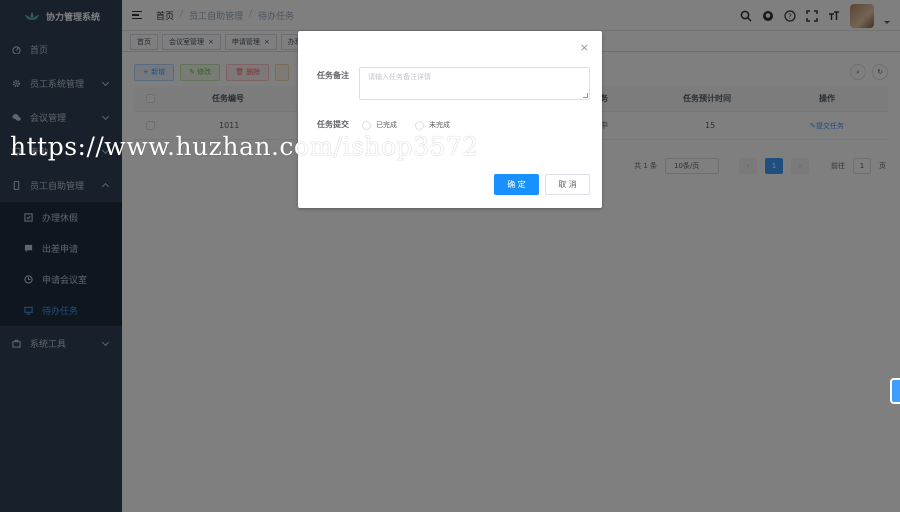  What do you see at coordinates (584, 47) in the screenshot?
I see `close-icon: ×` at bounding box center [584, 47].